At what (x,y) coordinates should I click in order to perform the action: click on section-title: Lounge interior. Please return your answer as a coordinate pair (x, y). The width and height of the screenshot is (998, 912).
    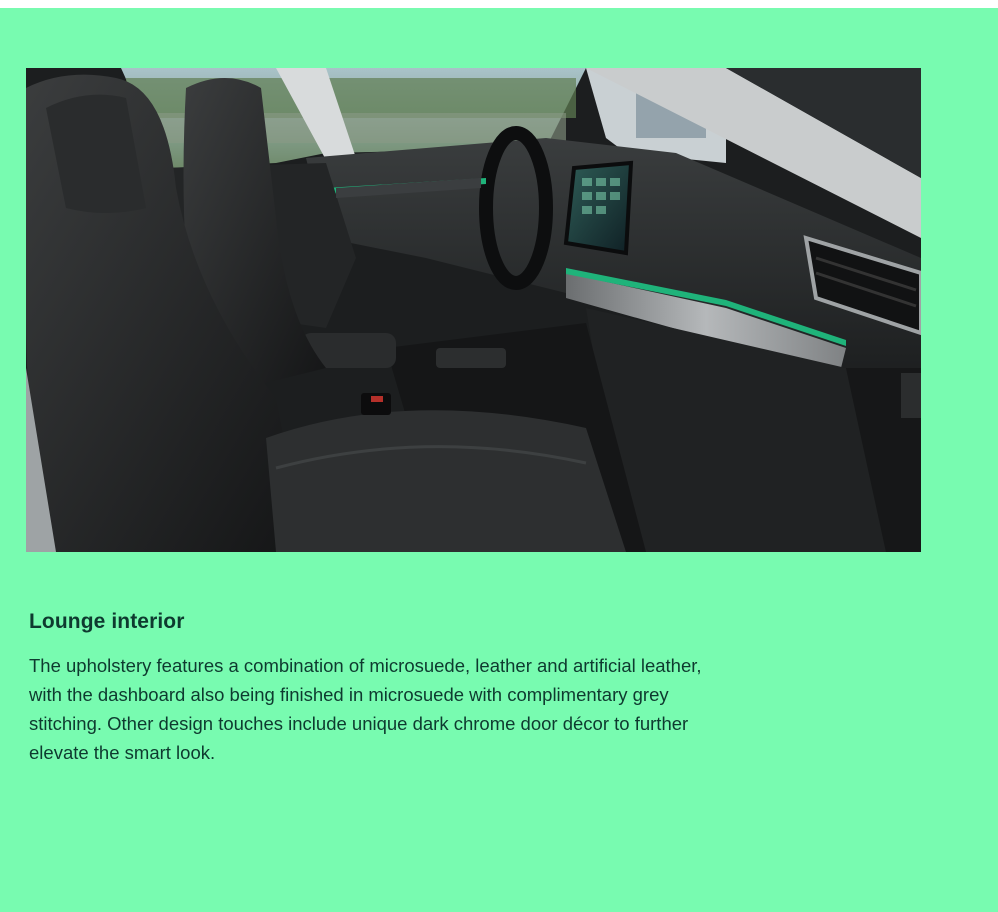
    Looking at the image, I should click on (107, 621).